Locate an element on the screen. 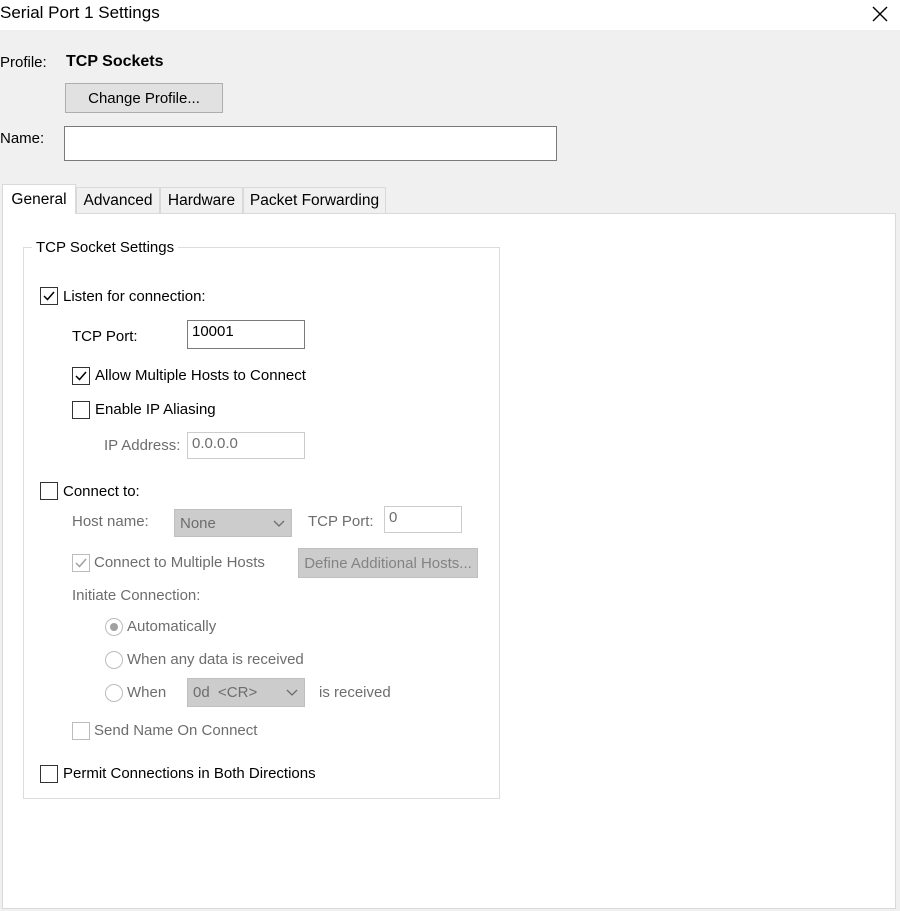  close-icon is located at coordinates (880, 14).